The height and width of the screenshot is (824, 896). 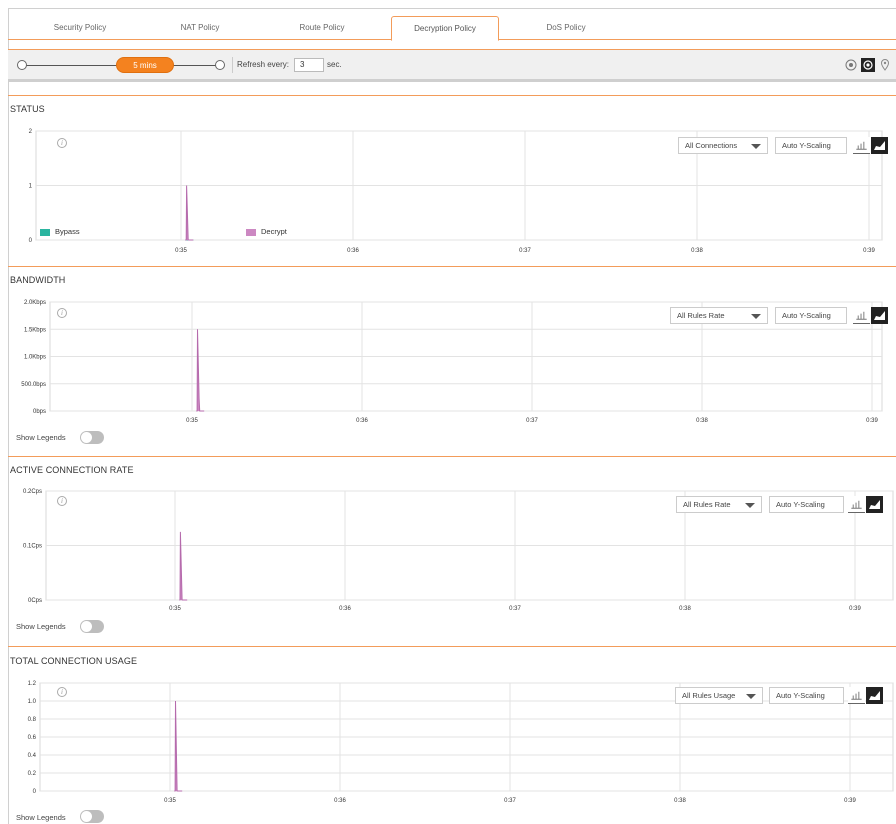 What do you see at coordinates (35, 358) in the screenshot?
I see `y-tick-label: 1.0Kbps` at bounding box center [35, 358].